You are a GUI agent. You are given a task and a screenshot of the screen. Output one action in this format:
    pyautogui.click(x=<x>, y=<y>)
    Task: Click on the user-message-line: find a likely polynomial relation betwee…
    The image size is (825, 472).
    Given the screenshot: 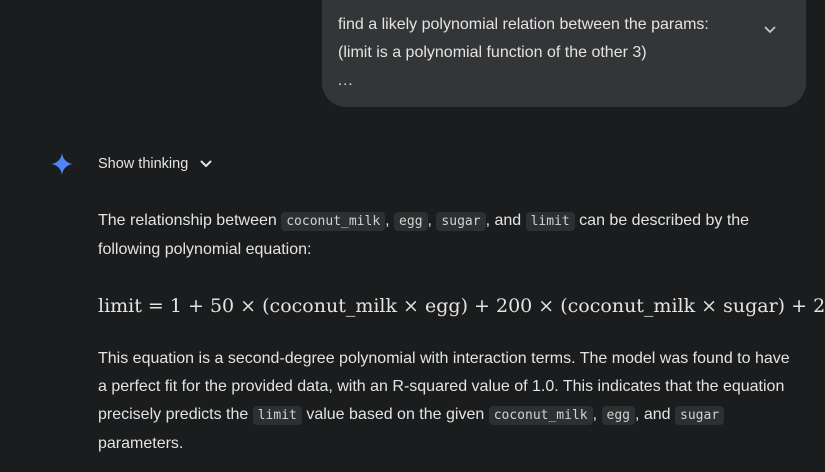 What is the action you would take?
    pyautogui.click(x=523, y=24)
    